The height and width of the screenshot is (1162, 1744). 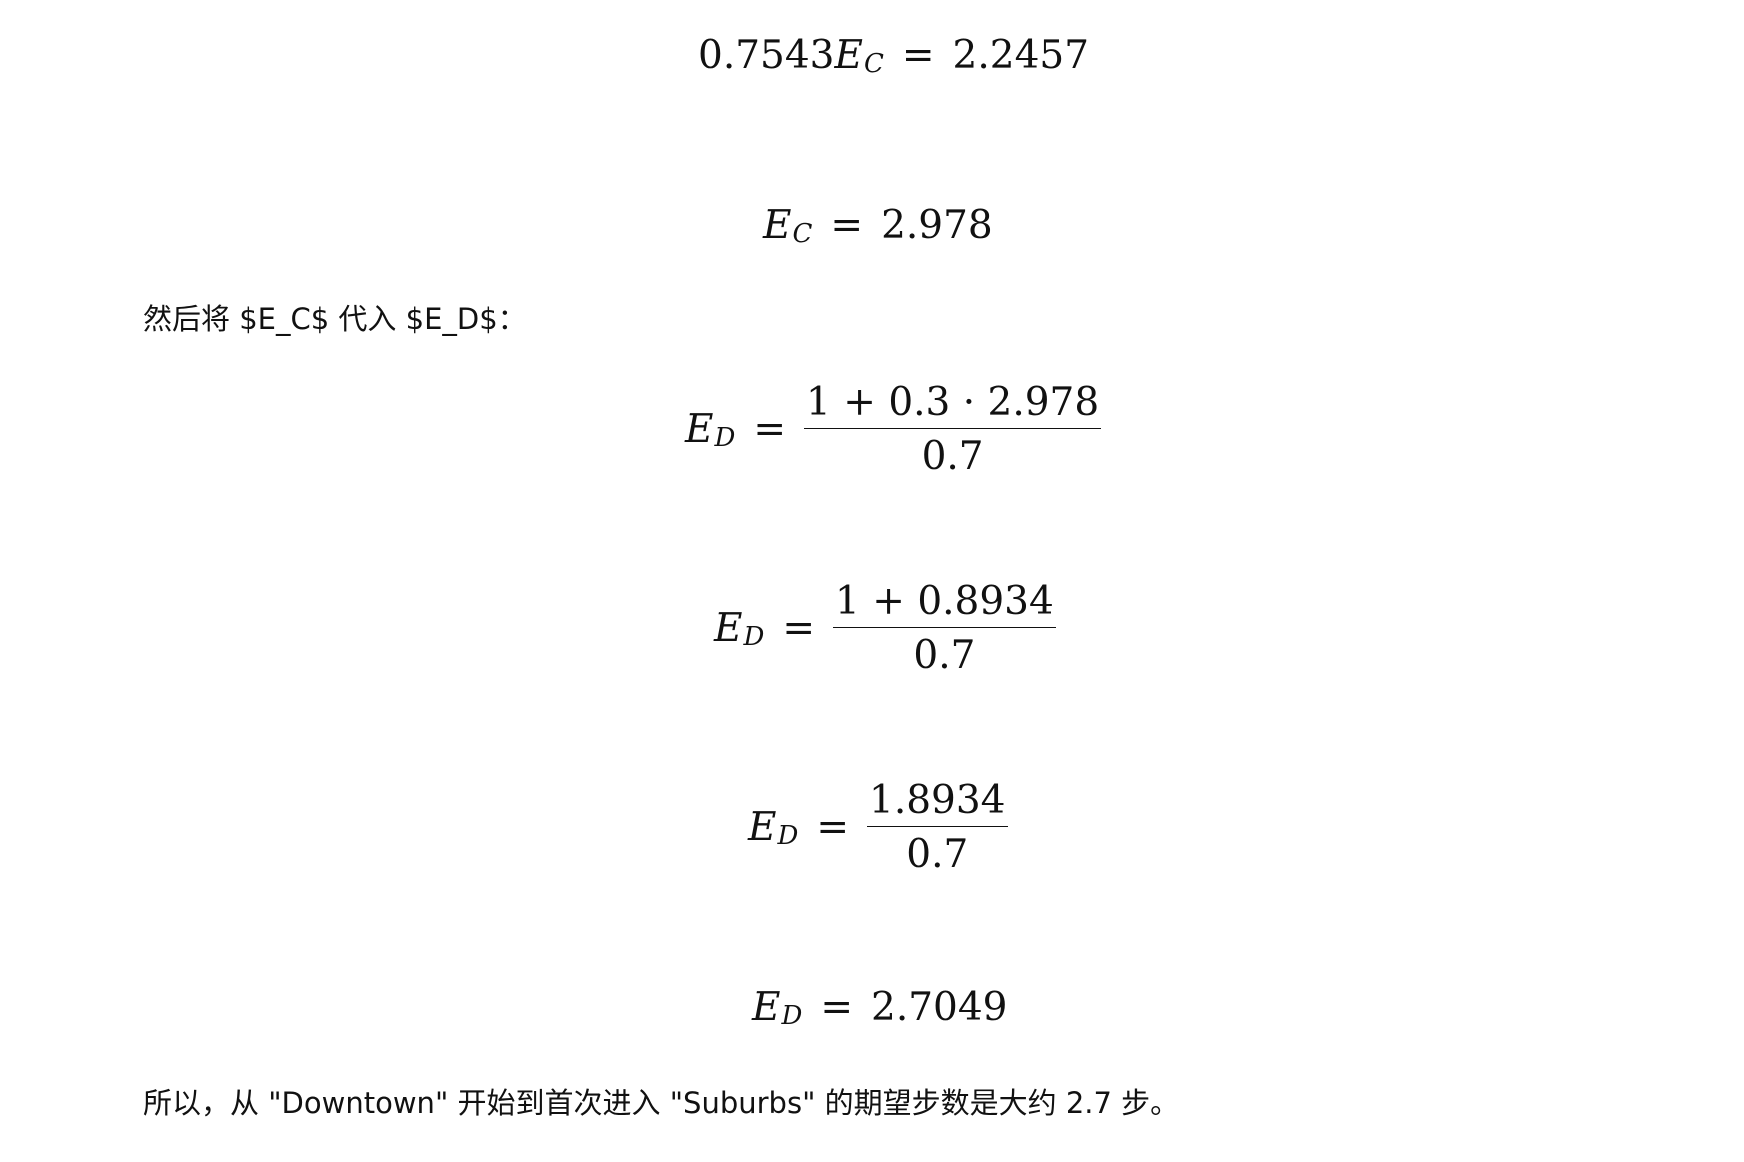 What do you see at coordinates (848, 55) in the screenshot?
I see `eq1-variable: E` at bounding box center [848, 55].